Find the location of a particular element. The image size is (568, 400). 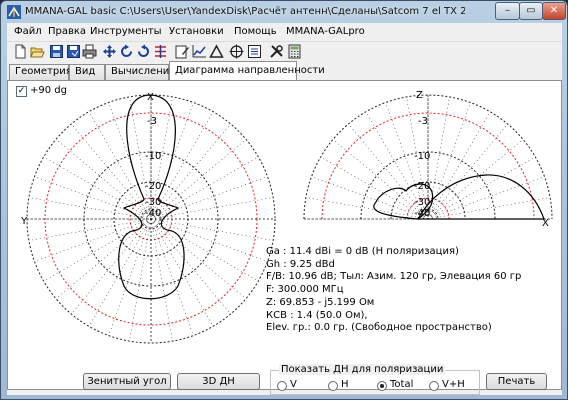

menu-tools: Инструменты is located at coordinates (126, 31).